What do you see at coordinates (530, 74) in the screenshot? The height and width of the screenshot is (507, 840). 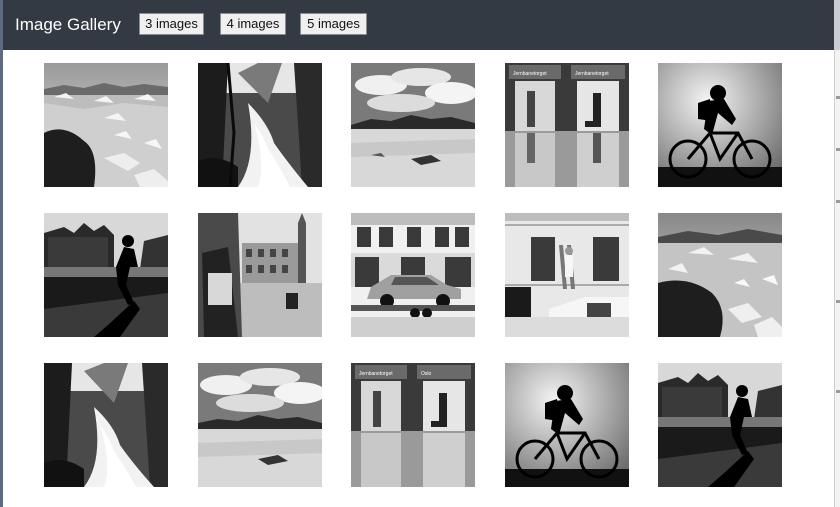 I see `station-sign-left: Jernbanetorget` at bounding box center [530, 74].